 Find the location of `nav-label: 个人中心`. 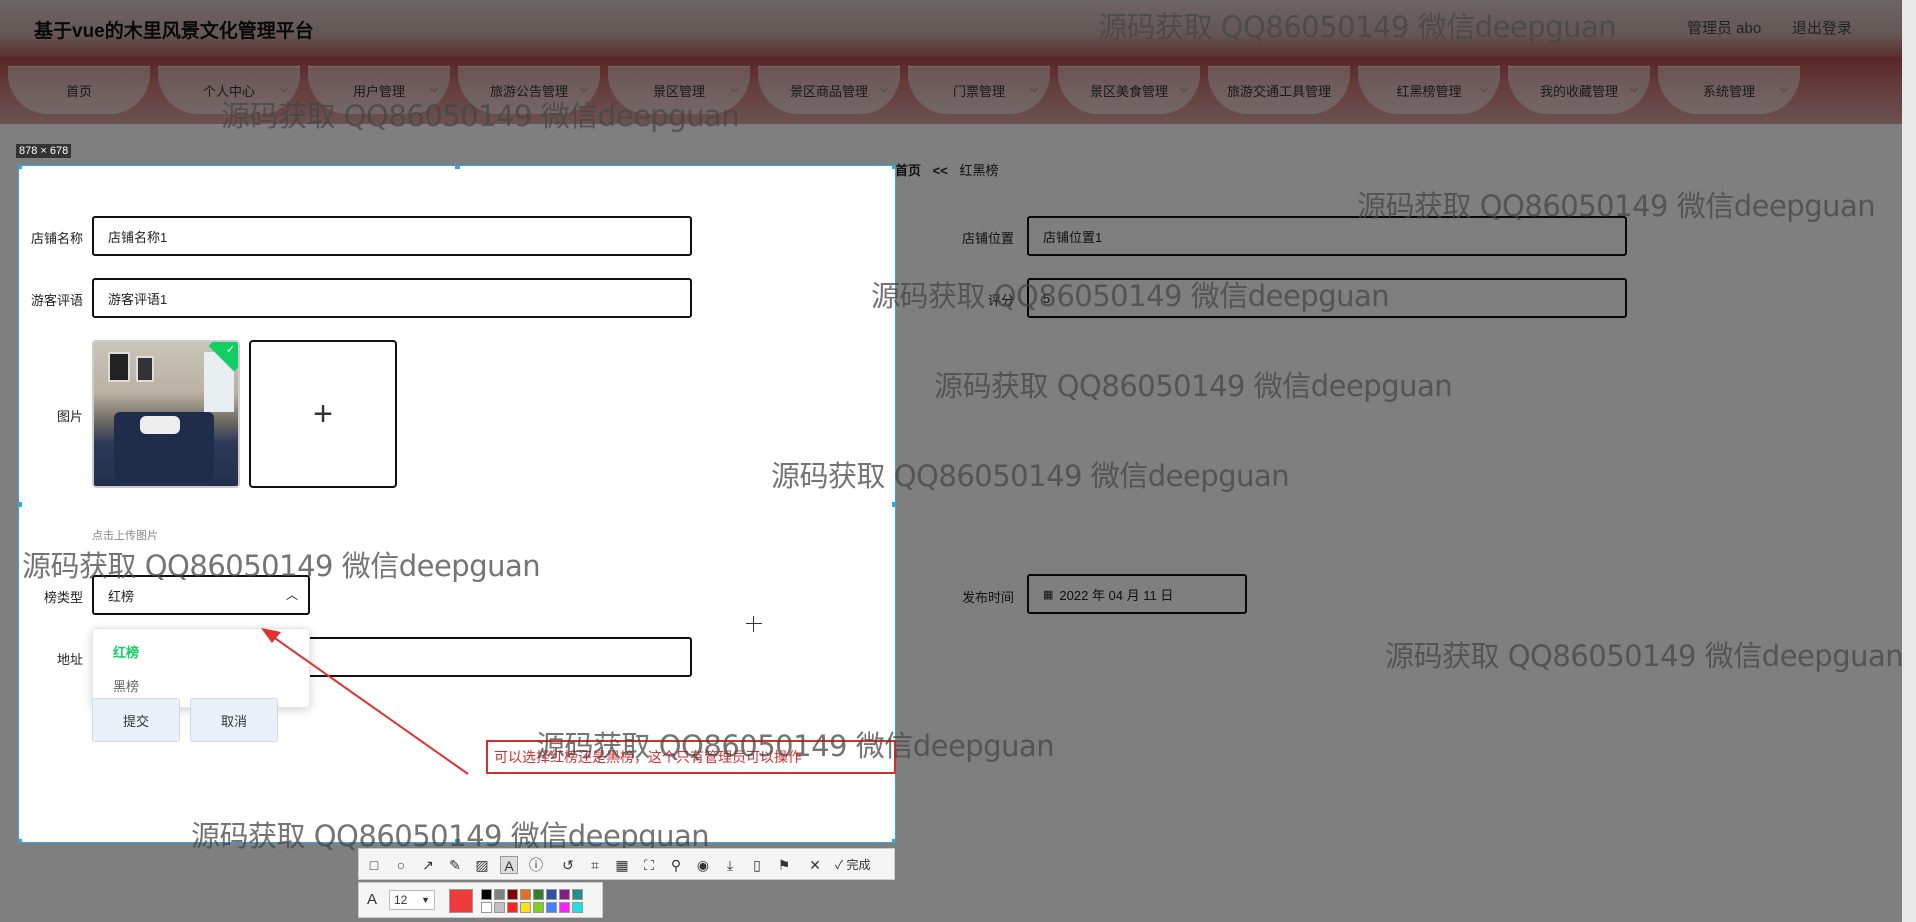

nav-label: 个人中心 is located at coordinates (228, 91).